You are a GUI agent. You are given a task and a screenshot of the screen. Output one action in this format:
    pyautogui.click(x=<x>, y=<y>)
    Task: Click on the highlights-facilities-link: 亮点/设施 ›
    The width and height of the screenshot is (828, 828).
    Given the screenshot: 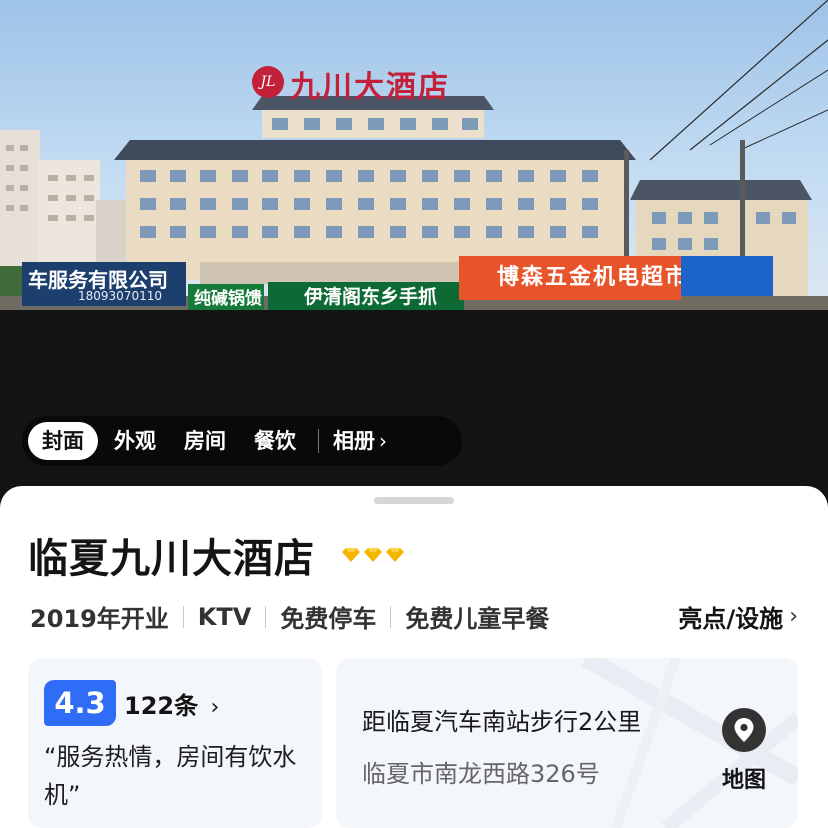 What is the action you would take?
    pyautogui.click(x=738, y=616)
    